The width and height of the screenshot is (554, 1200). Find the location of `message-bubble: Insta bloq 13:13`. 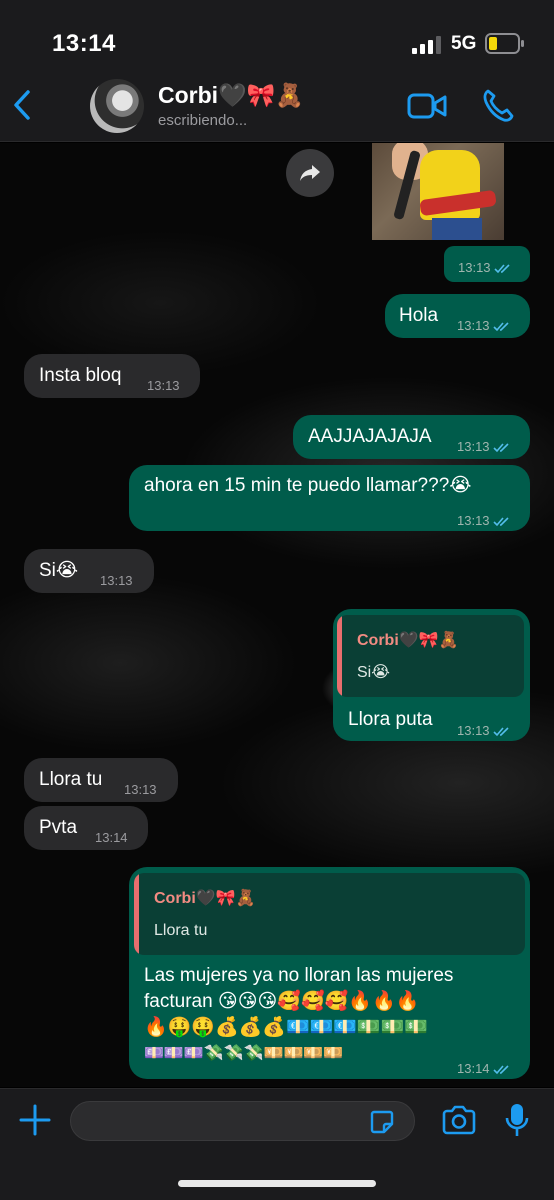

message-bubble: Insta bloq 13:13 is located at coordinates (112, 376).